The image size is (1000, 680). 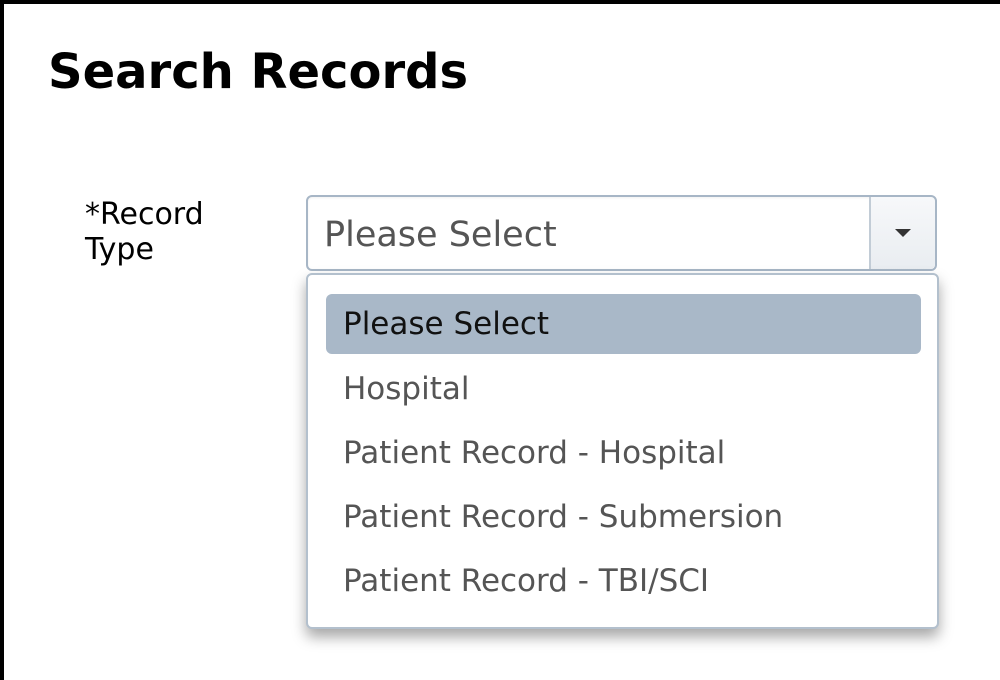 I want to click on record-type-label: *Record Type, so click(x=144, y=232).